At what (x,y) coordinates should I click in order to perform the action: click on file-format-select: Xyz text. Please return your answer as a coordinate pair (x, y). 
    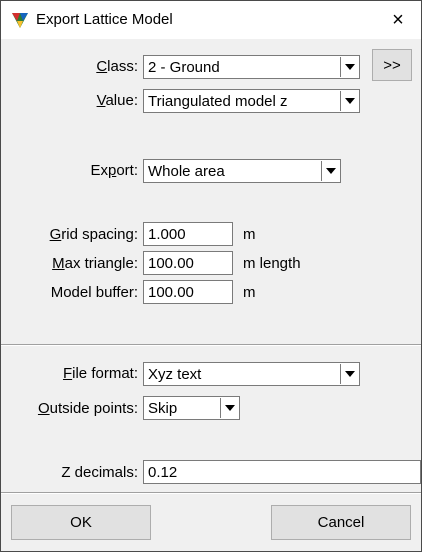
    Looking at the image, I should click on (251, 374).